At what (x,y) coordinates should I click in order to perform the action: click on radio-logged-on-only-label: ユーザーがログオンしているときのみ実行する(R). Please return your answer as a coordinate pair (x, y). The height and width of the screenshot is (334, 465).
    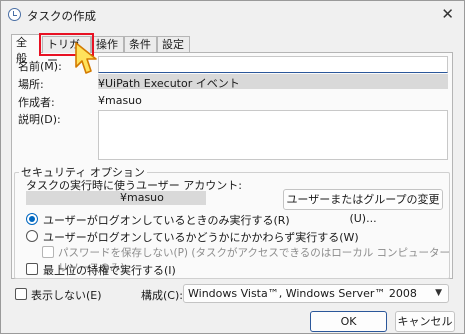
    Looking at the image, I should click on (166, 220).